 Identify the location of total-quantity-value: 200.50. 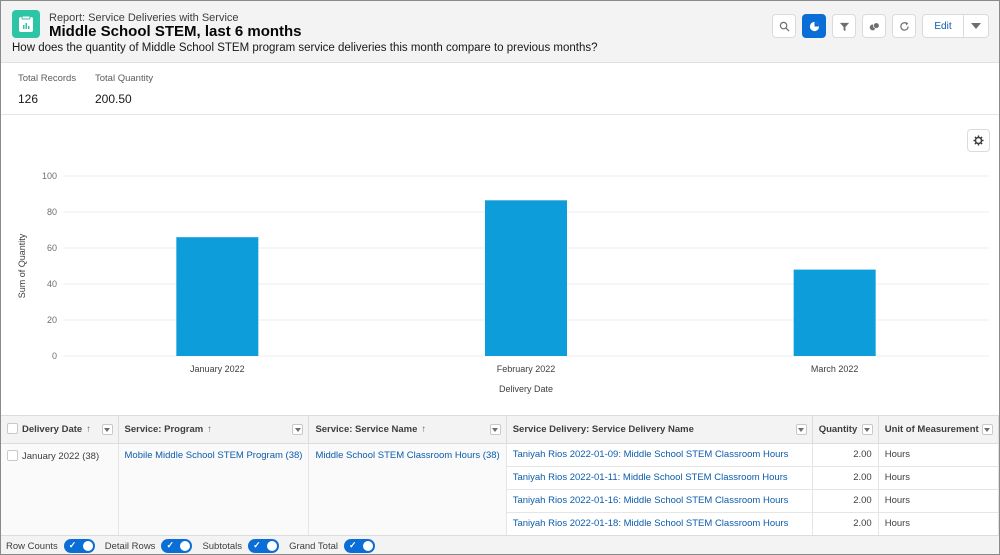
(113, 99).